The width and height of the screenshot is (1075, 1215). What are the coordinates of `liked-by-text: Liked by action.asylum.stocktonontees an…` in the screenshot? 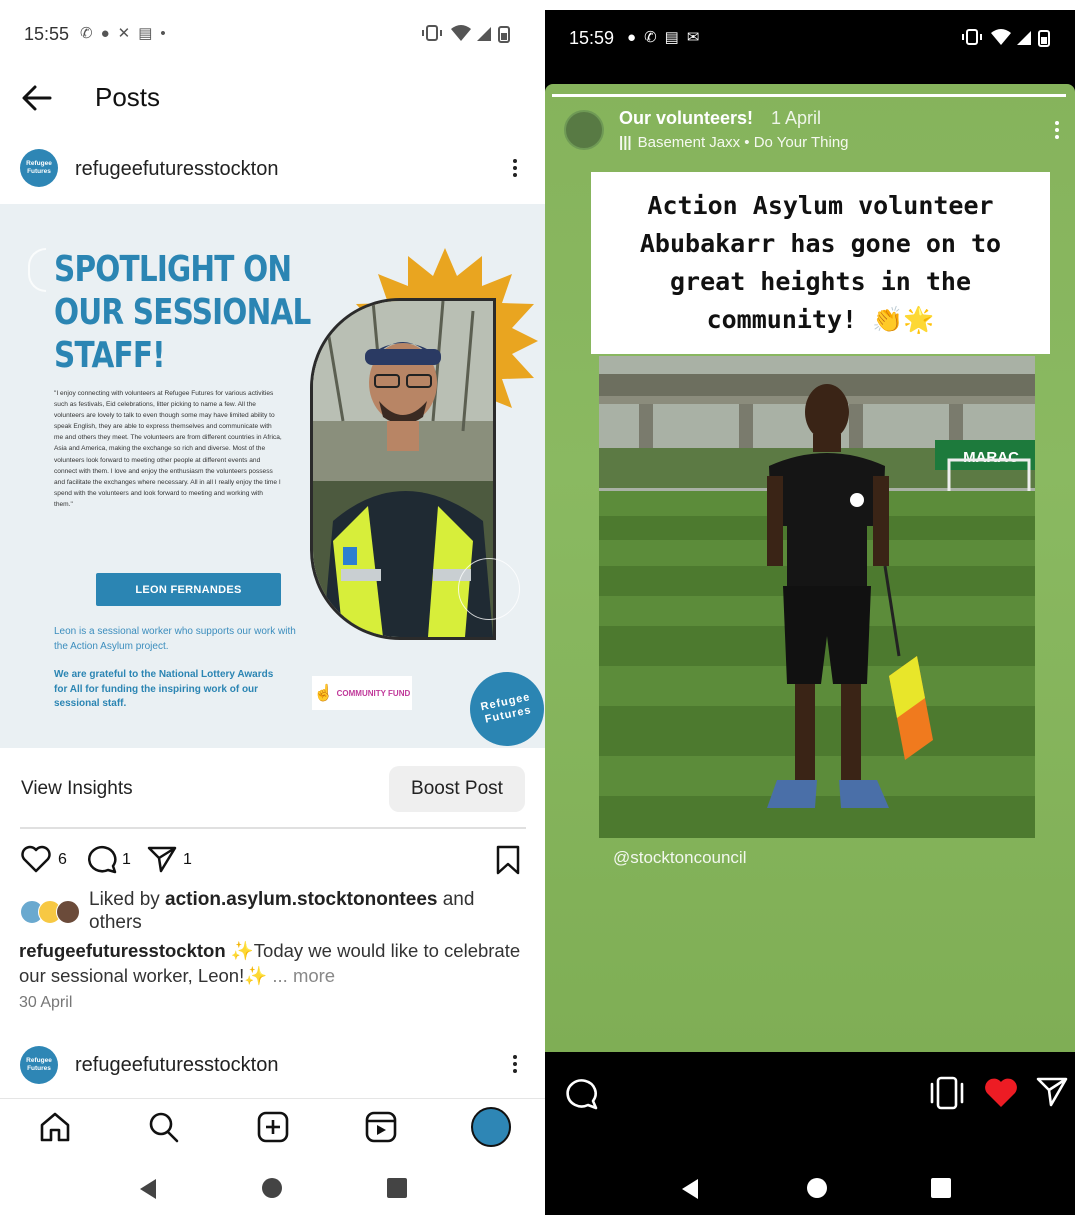 It's located at (299, 911).